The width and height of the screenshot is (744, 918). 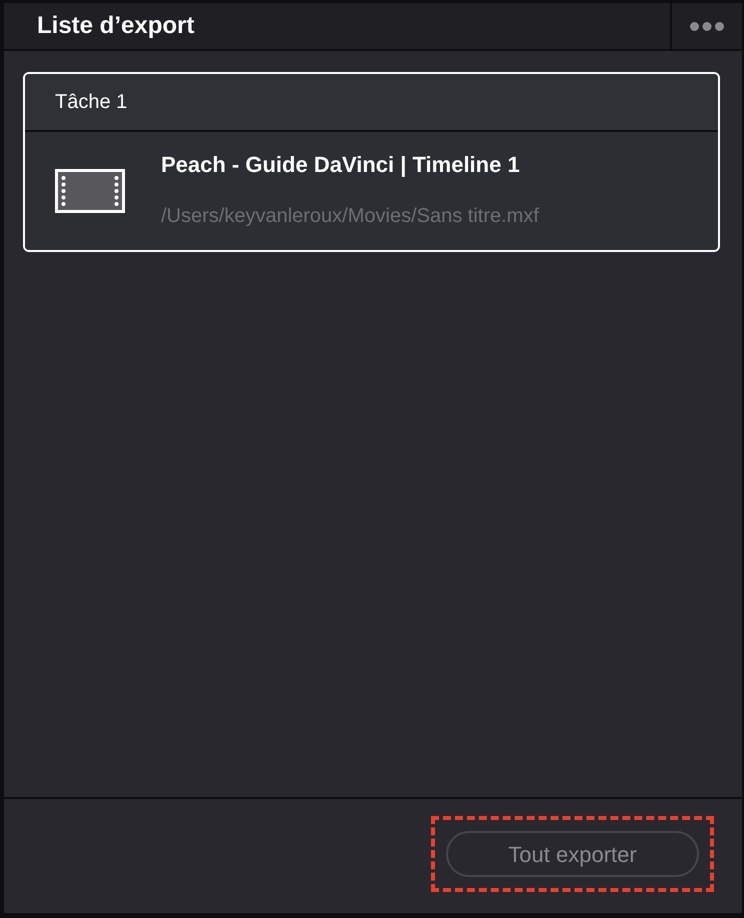 What do you see at coordinates (91, 102) in the screenshot?
I see `job-header: Tâche 1` at bounding box center [91, 102].